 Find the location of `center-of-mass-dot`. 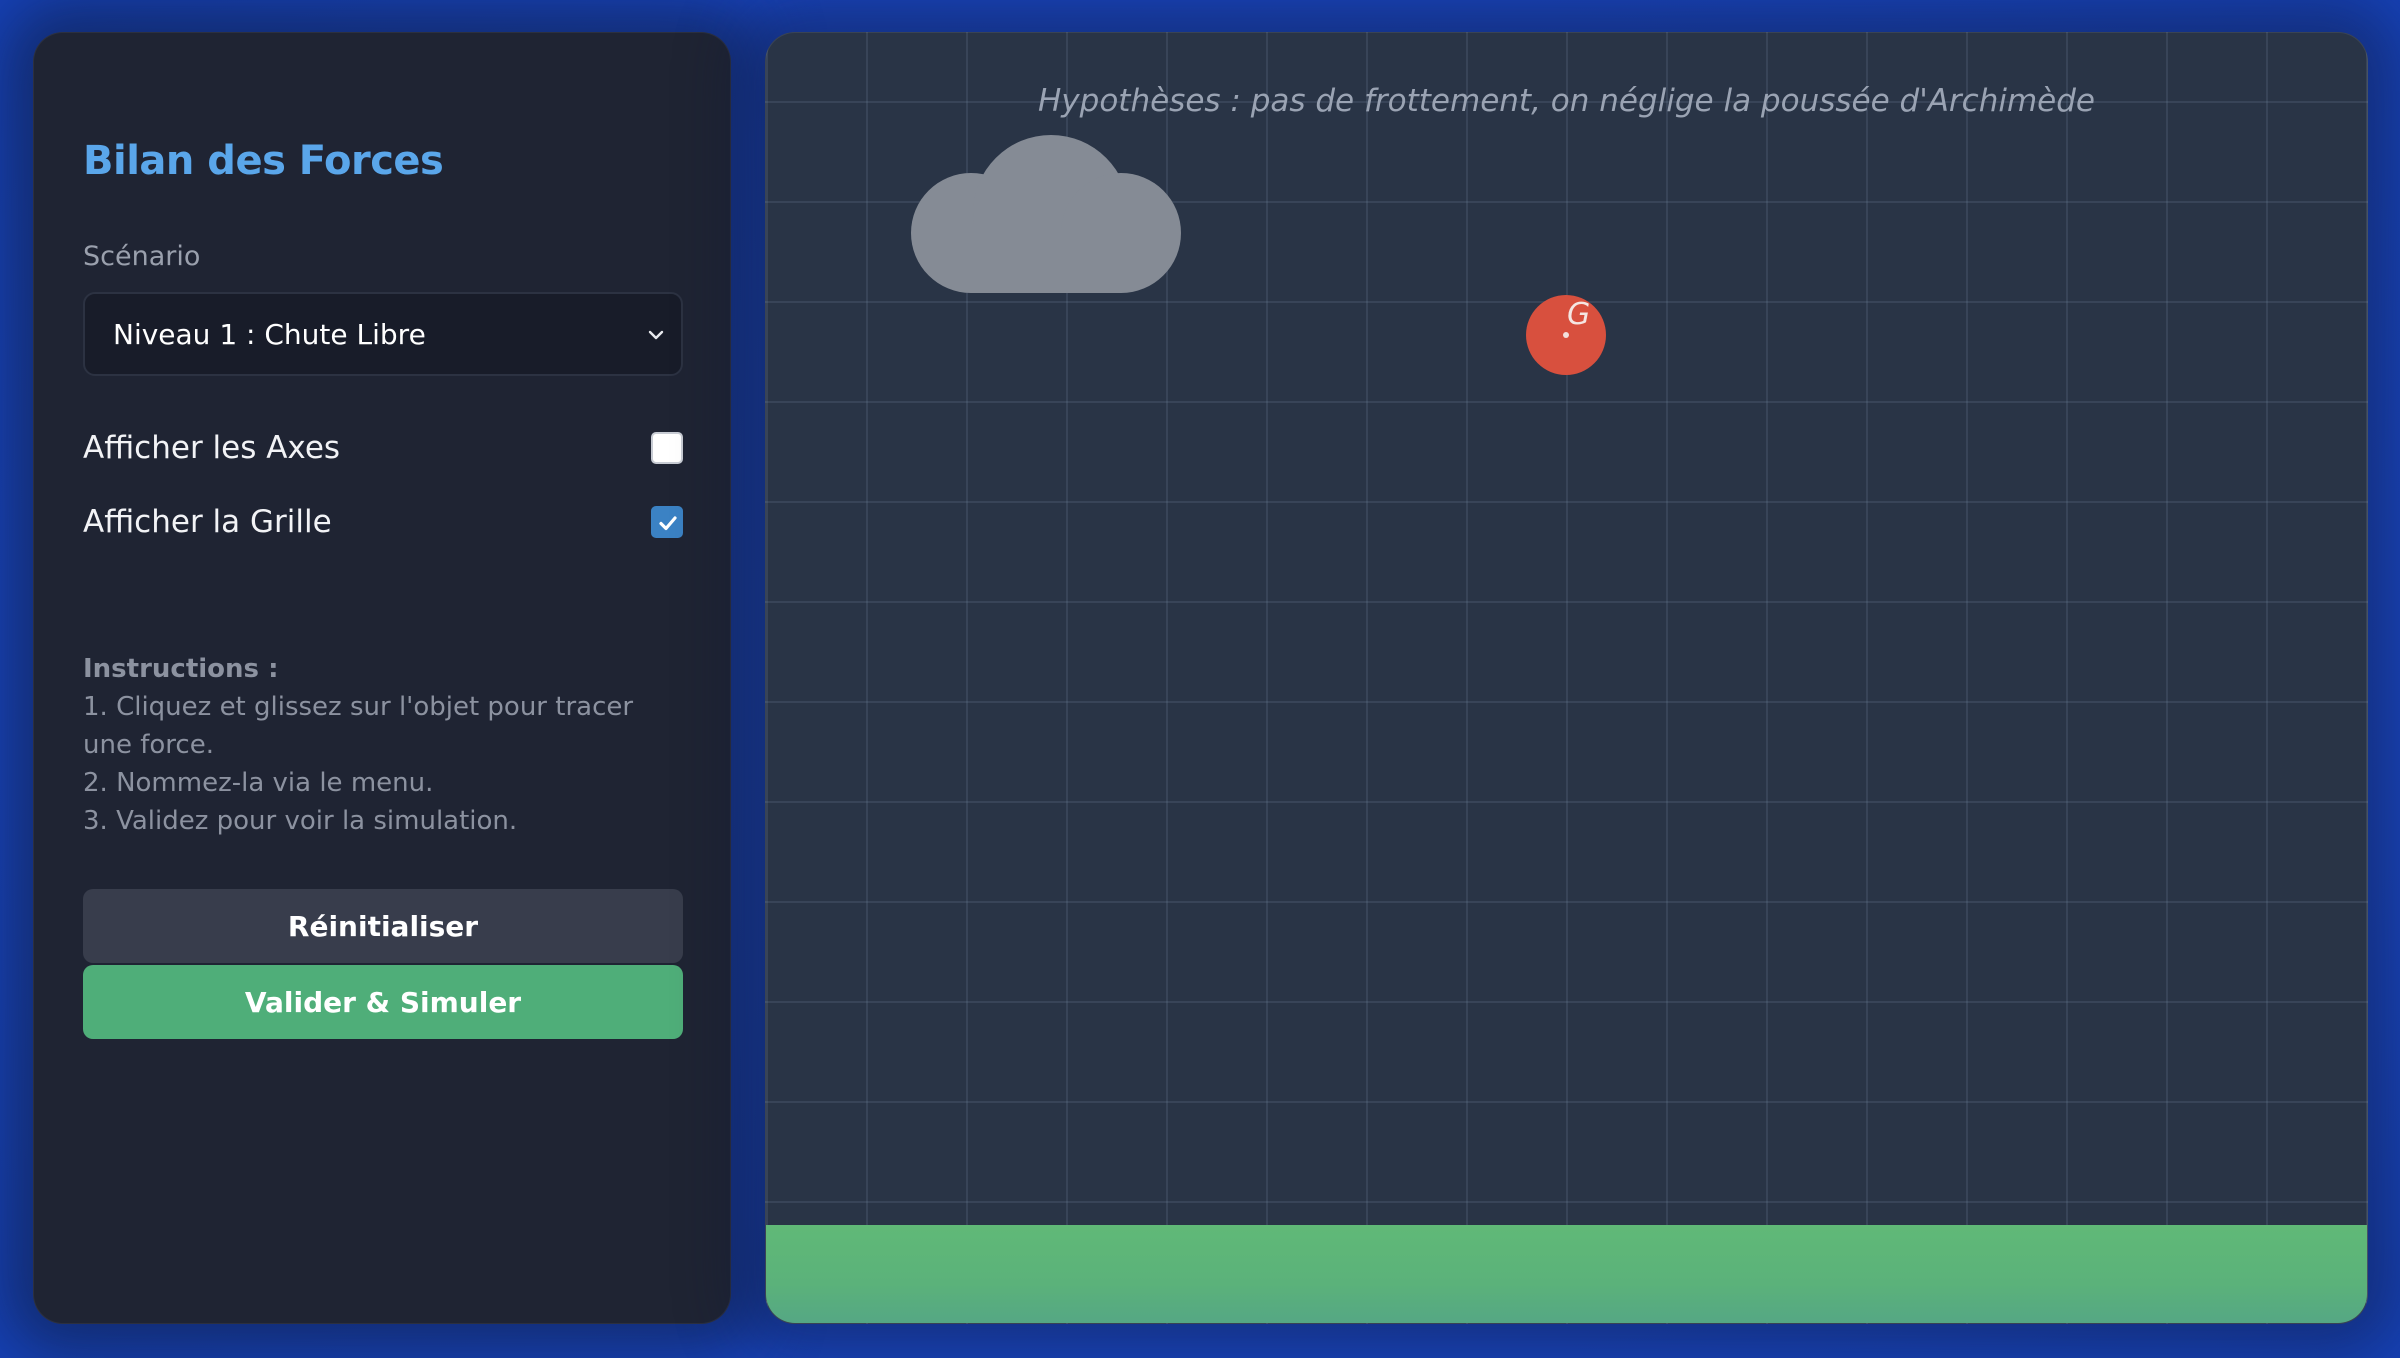

center-of-mass-dot is located at coordinates (1566, 335).